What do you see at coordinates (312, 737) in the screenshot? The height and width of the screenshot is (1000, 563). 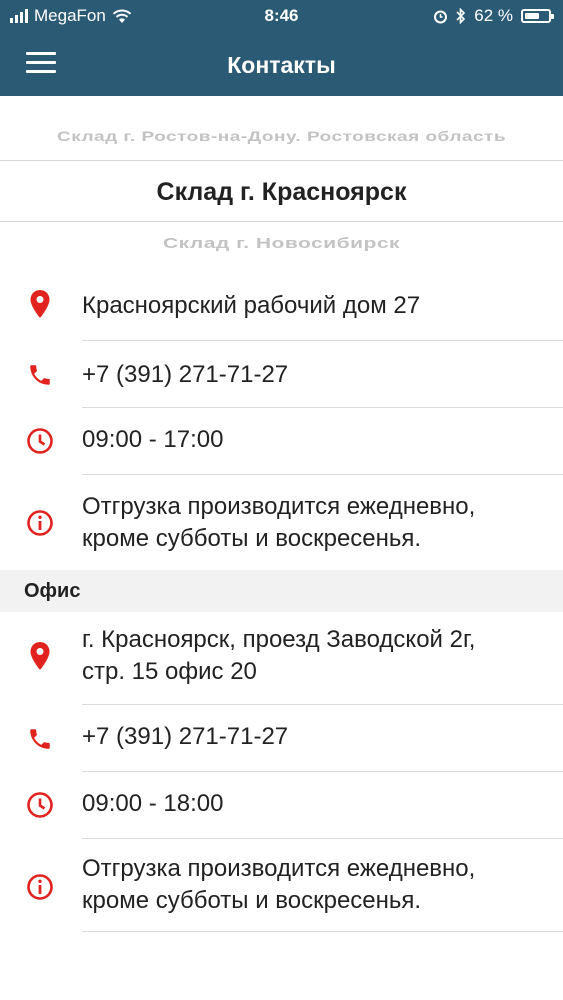 I see `office-phone: +7 (391) 271-71-27` at bounding box center [312, 737].